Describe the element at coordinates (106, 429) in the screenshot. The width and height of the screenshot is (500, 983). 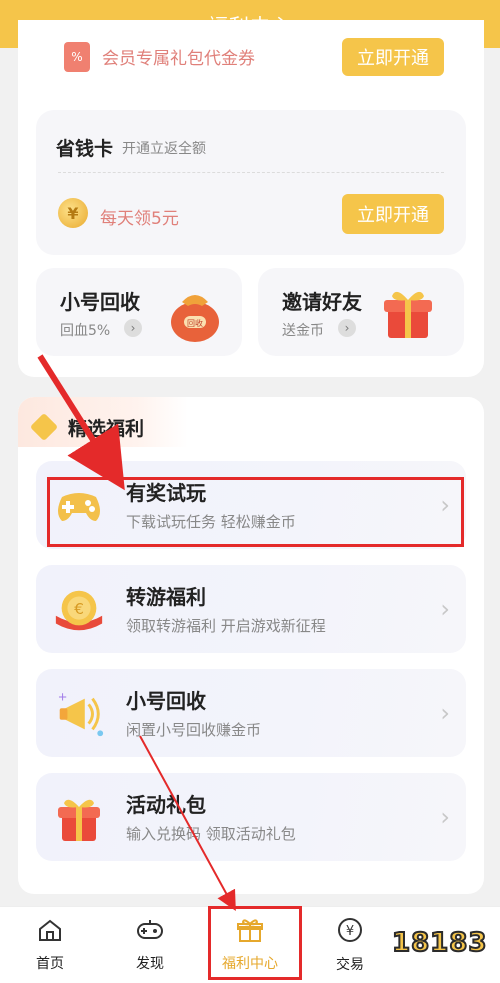
I see `section-title: 精选福利` at that location.